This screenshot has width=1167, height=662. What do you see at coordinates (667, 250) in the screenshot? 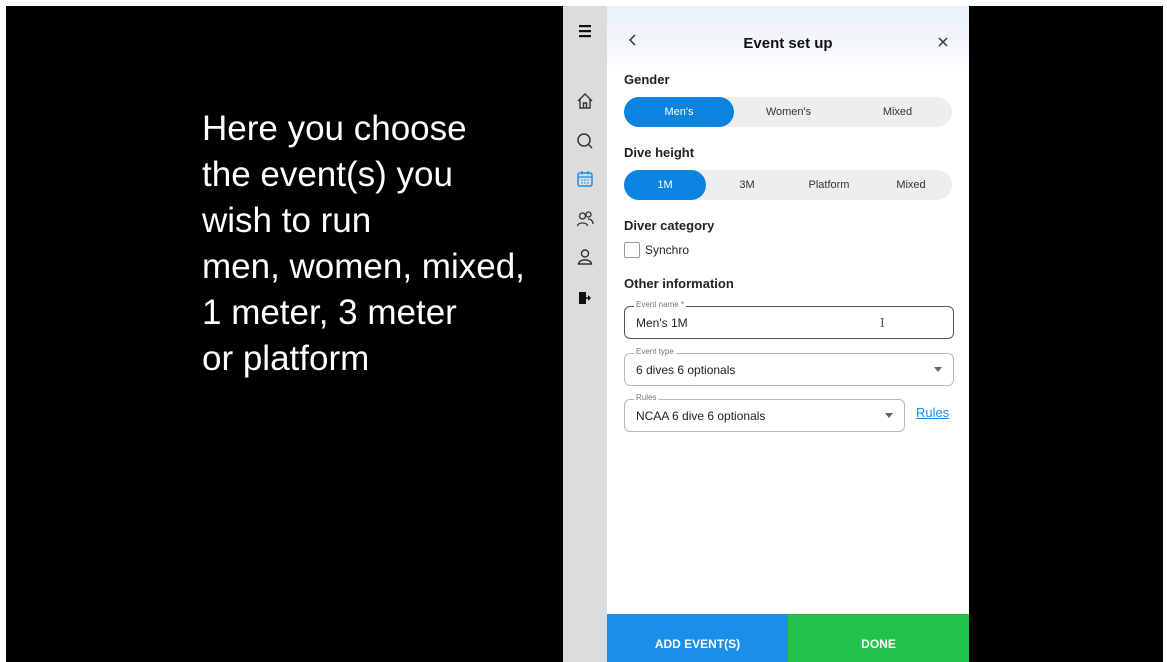
I see `synchro-label: Synchro` at bounding box center [667, 250].